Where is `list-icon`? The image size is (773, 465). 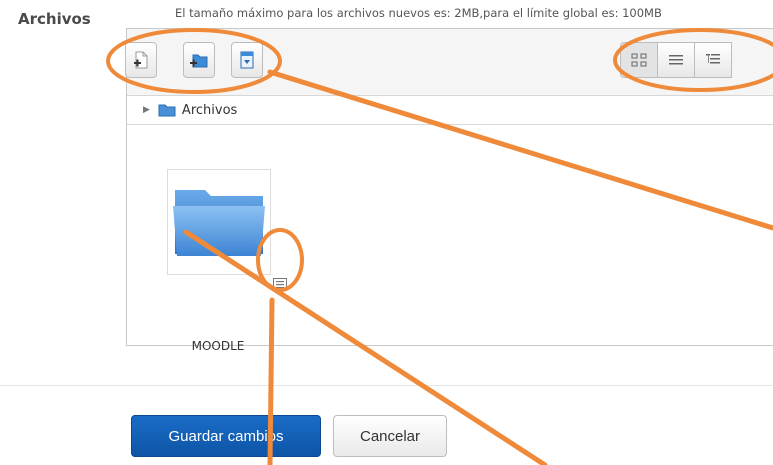 list-icon is located at coordinates (676, 60).